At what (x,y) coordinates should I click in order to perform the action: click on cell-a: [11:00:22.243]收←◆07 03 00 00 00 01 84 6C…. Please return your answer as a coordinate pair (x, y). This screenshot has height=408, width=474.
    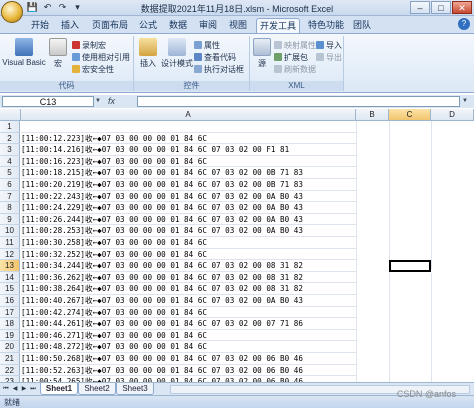
    Looking at the image, I should click on (188, 197).